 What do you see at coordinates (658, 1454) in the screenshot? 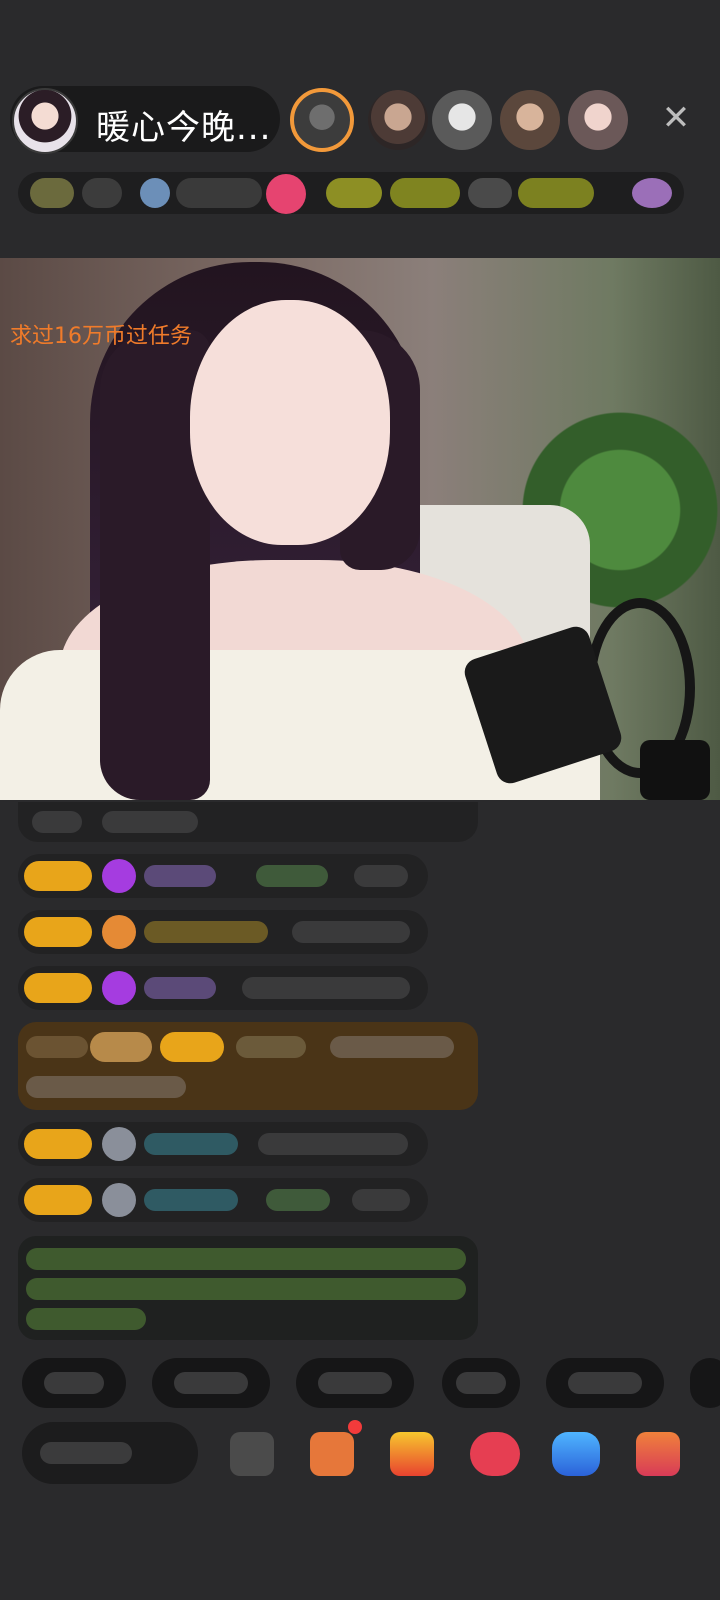
I see `game-icon` at bounding box center [658, 1454].